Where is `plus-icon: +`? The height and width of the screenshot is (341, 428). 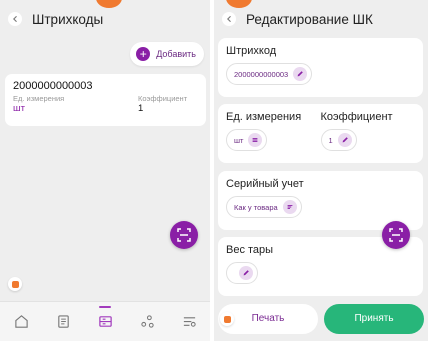 plus-icon: + is located at coordinates (143, 54).